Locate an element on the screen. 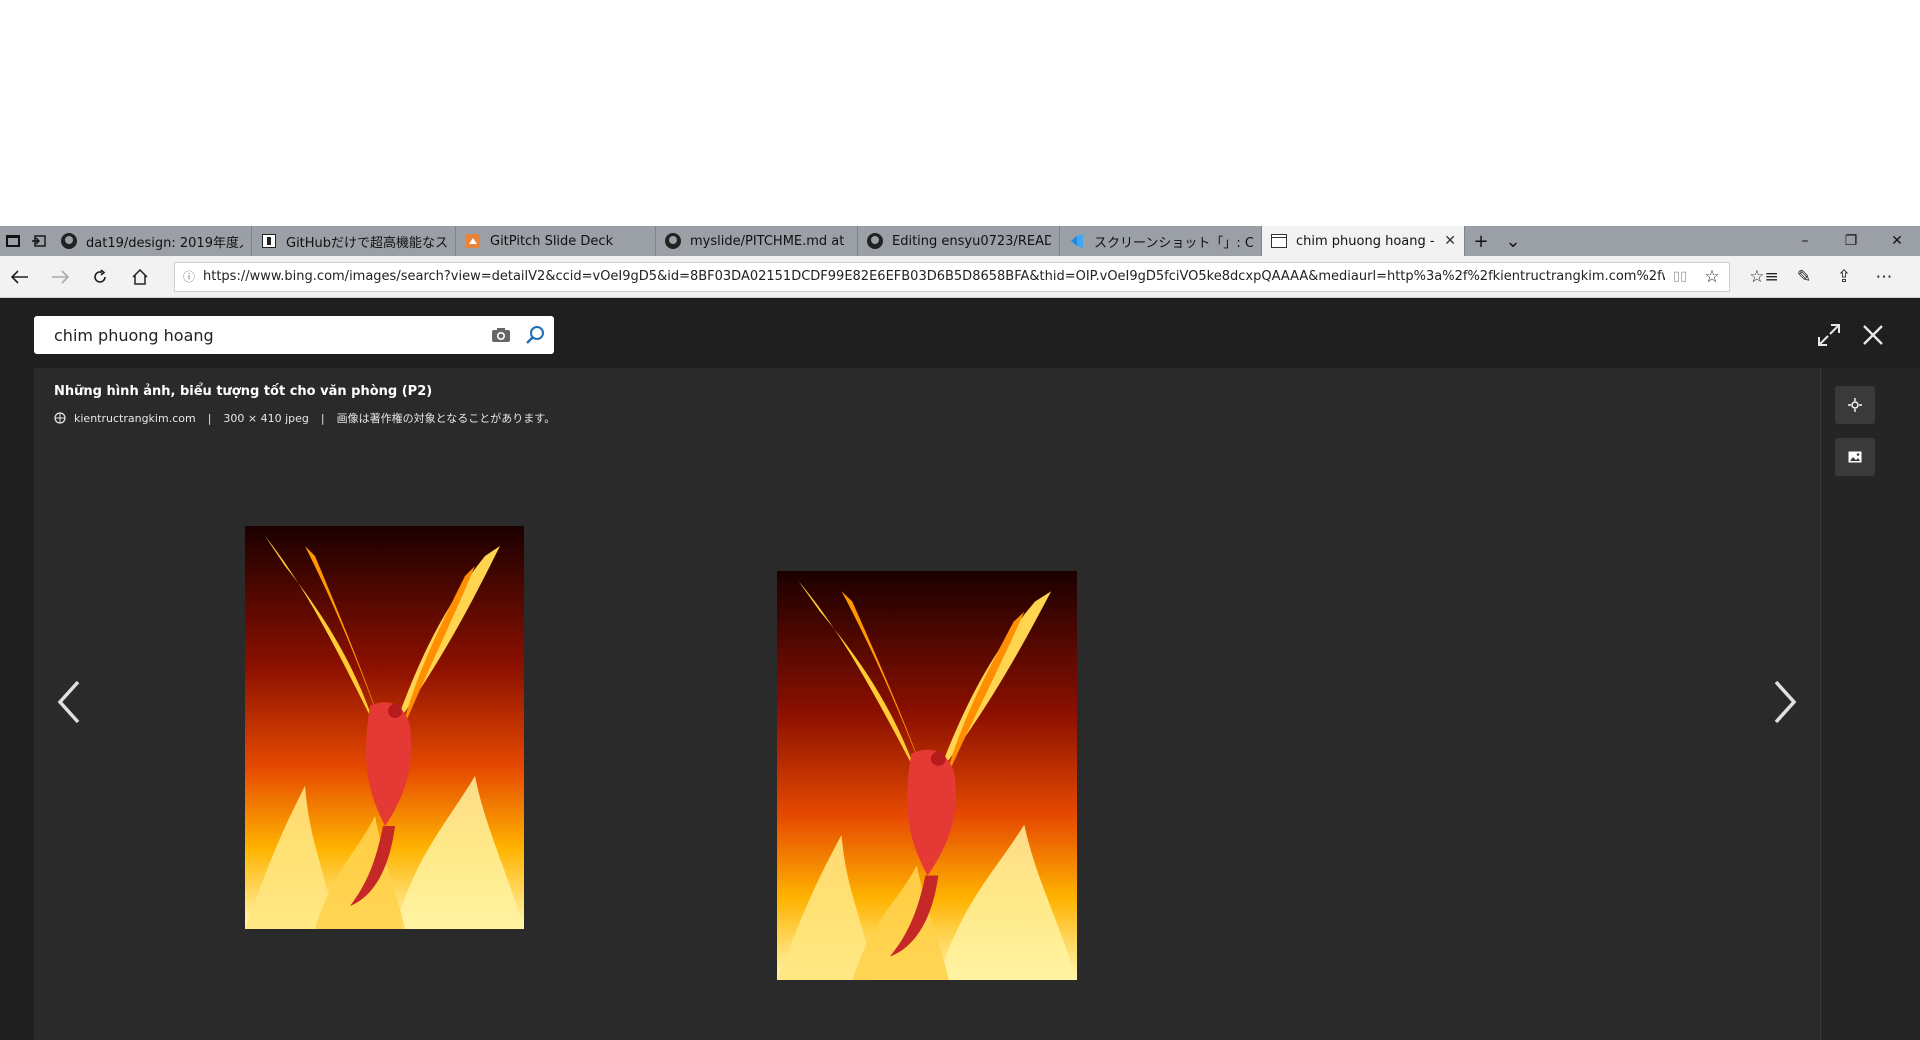 The width and height of the screenshot is (1920, 1040). notes-pen-icon: ✎ is located at coordinates (1804, 277).